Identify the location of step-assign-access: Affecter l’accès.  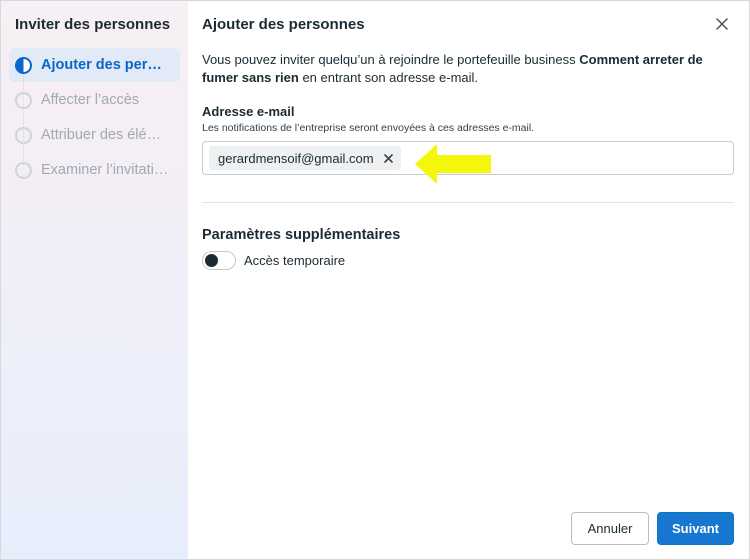
(94, 100).